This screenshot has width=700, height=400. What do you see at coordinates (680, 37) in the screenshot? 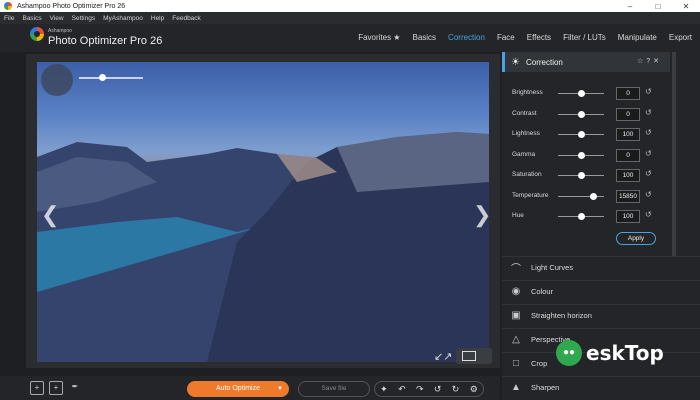
I see `tab-export: Export` at bounding box center [680, 37].